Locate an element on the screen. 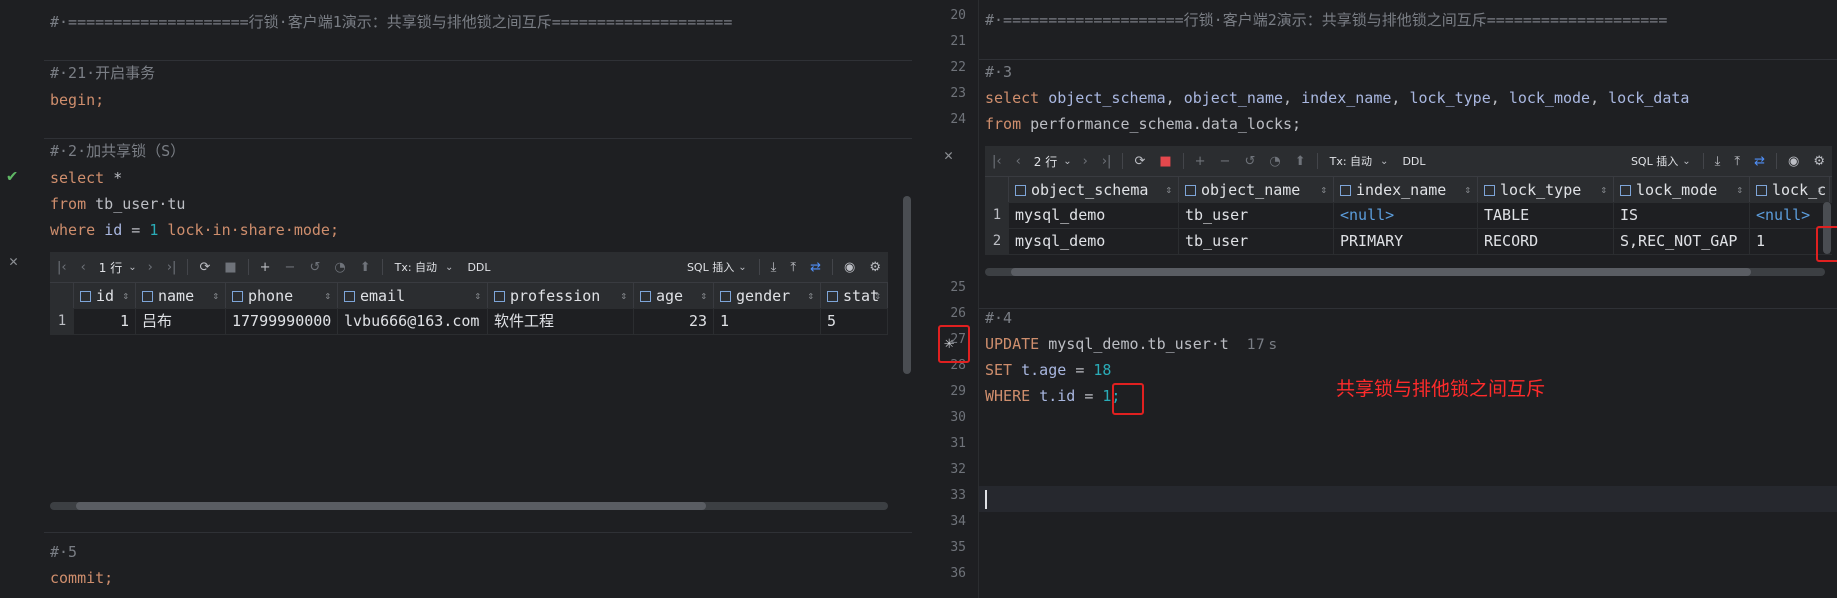 The width and height of the screenshot is (1837, 598). rows-count: 1 行 is located at coordinates (110, 267).